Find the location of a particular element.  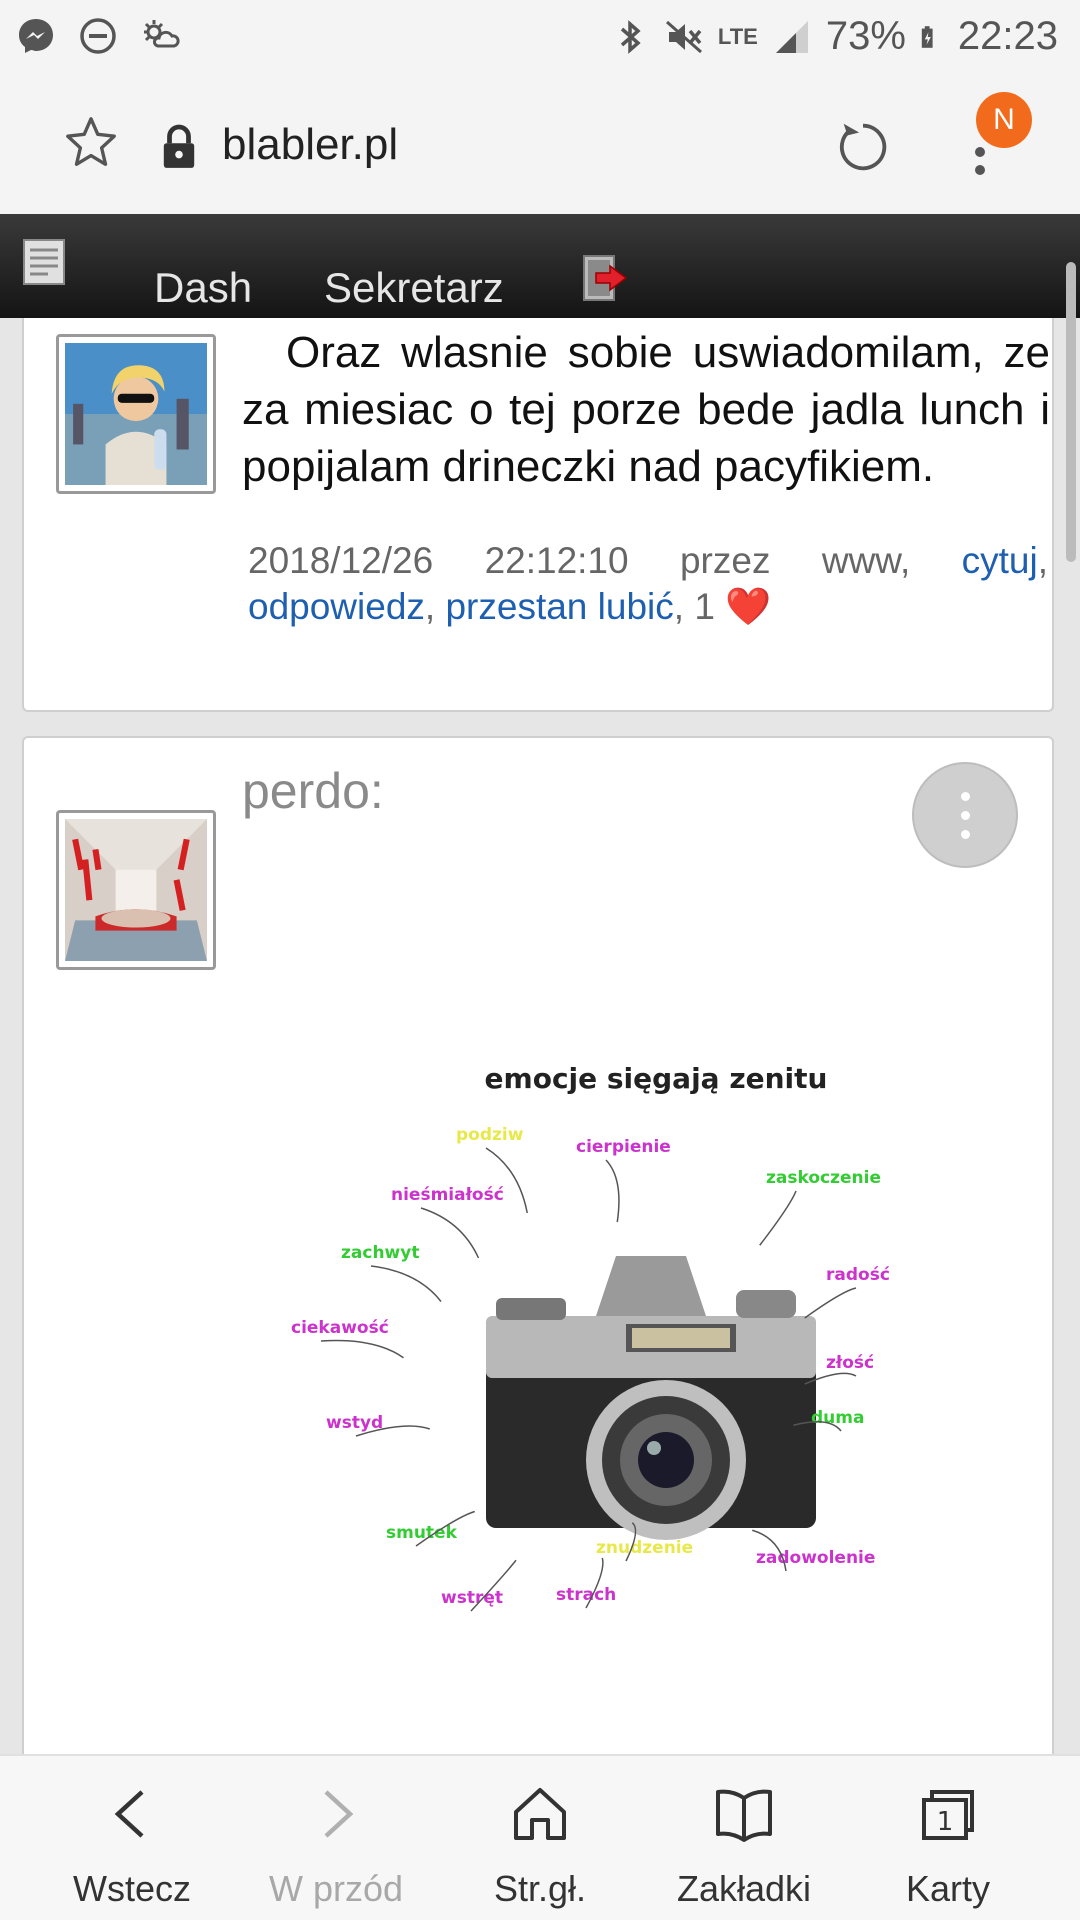

clock: 22:23 is located at coordinates (1007, 36).